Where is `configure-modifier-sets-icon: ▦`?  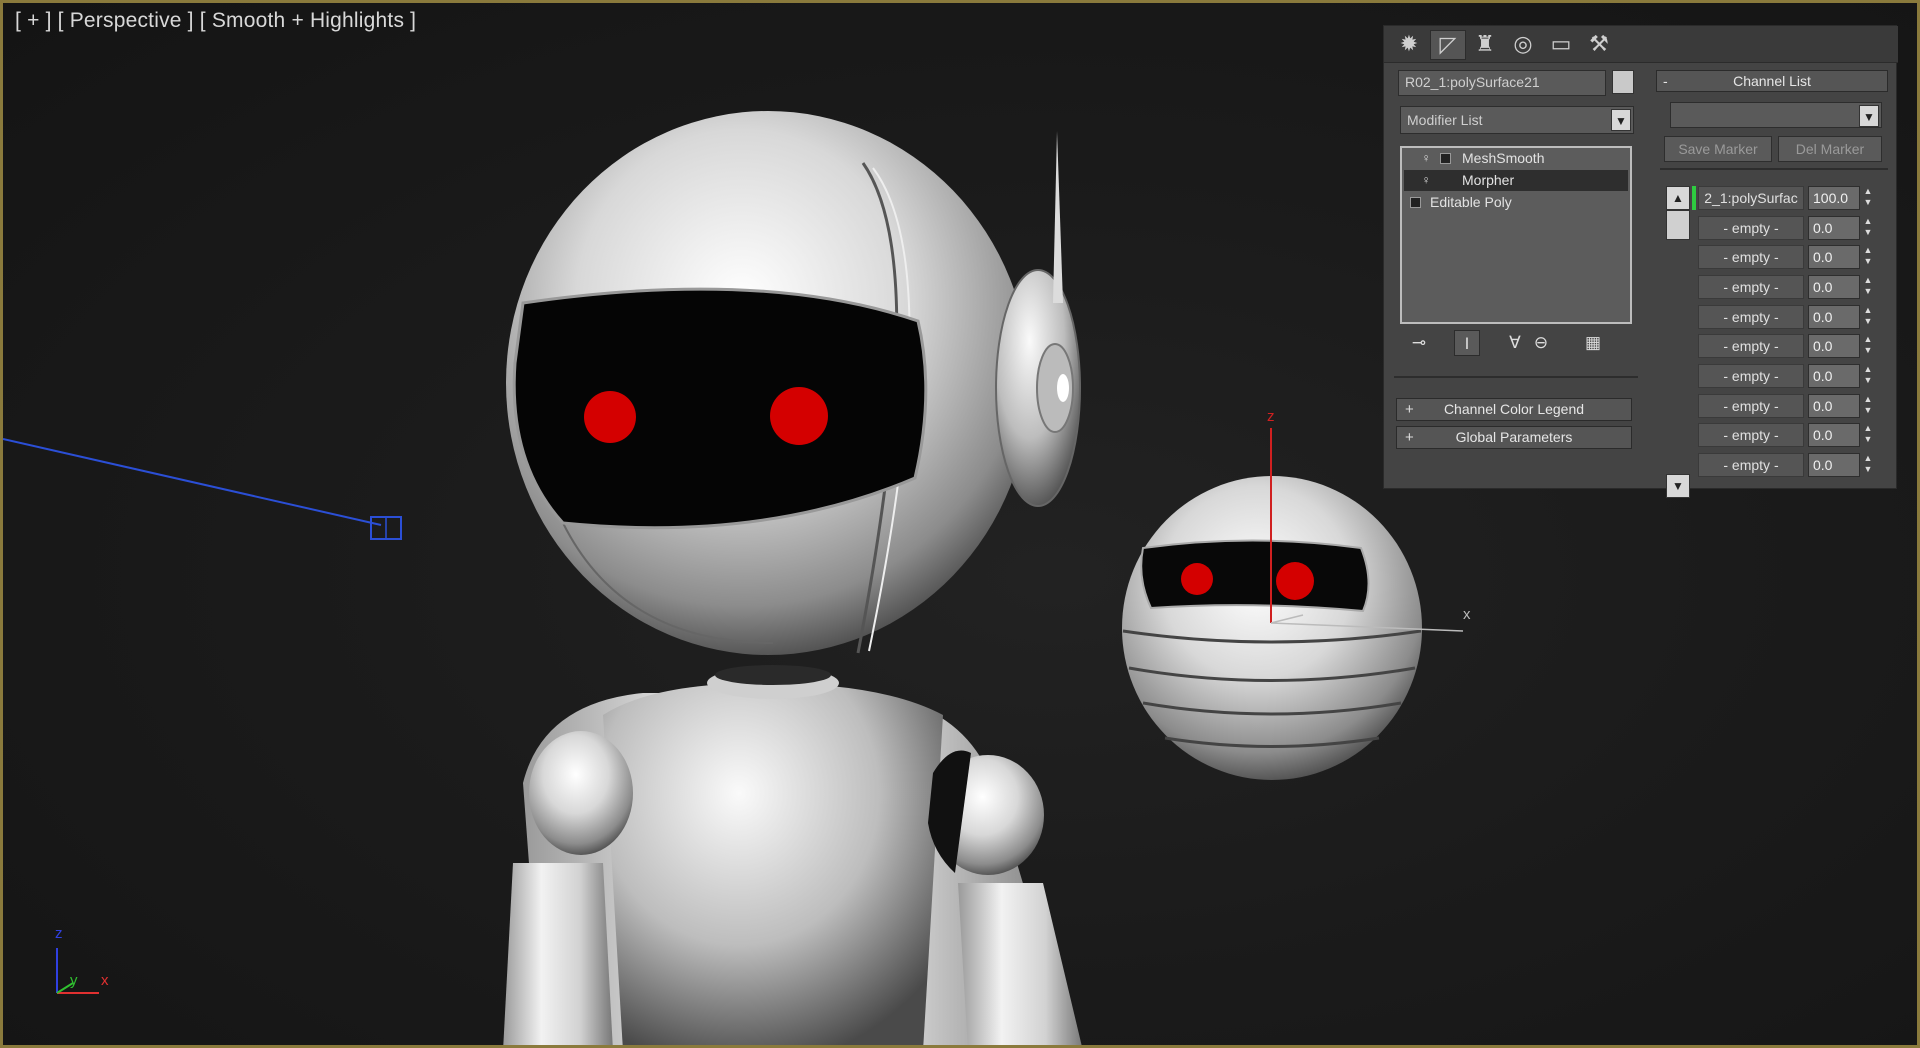
configure-modifier-sets-icon: ▦ is located at coordinates (1593, 342).